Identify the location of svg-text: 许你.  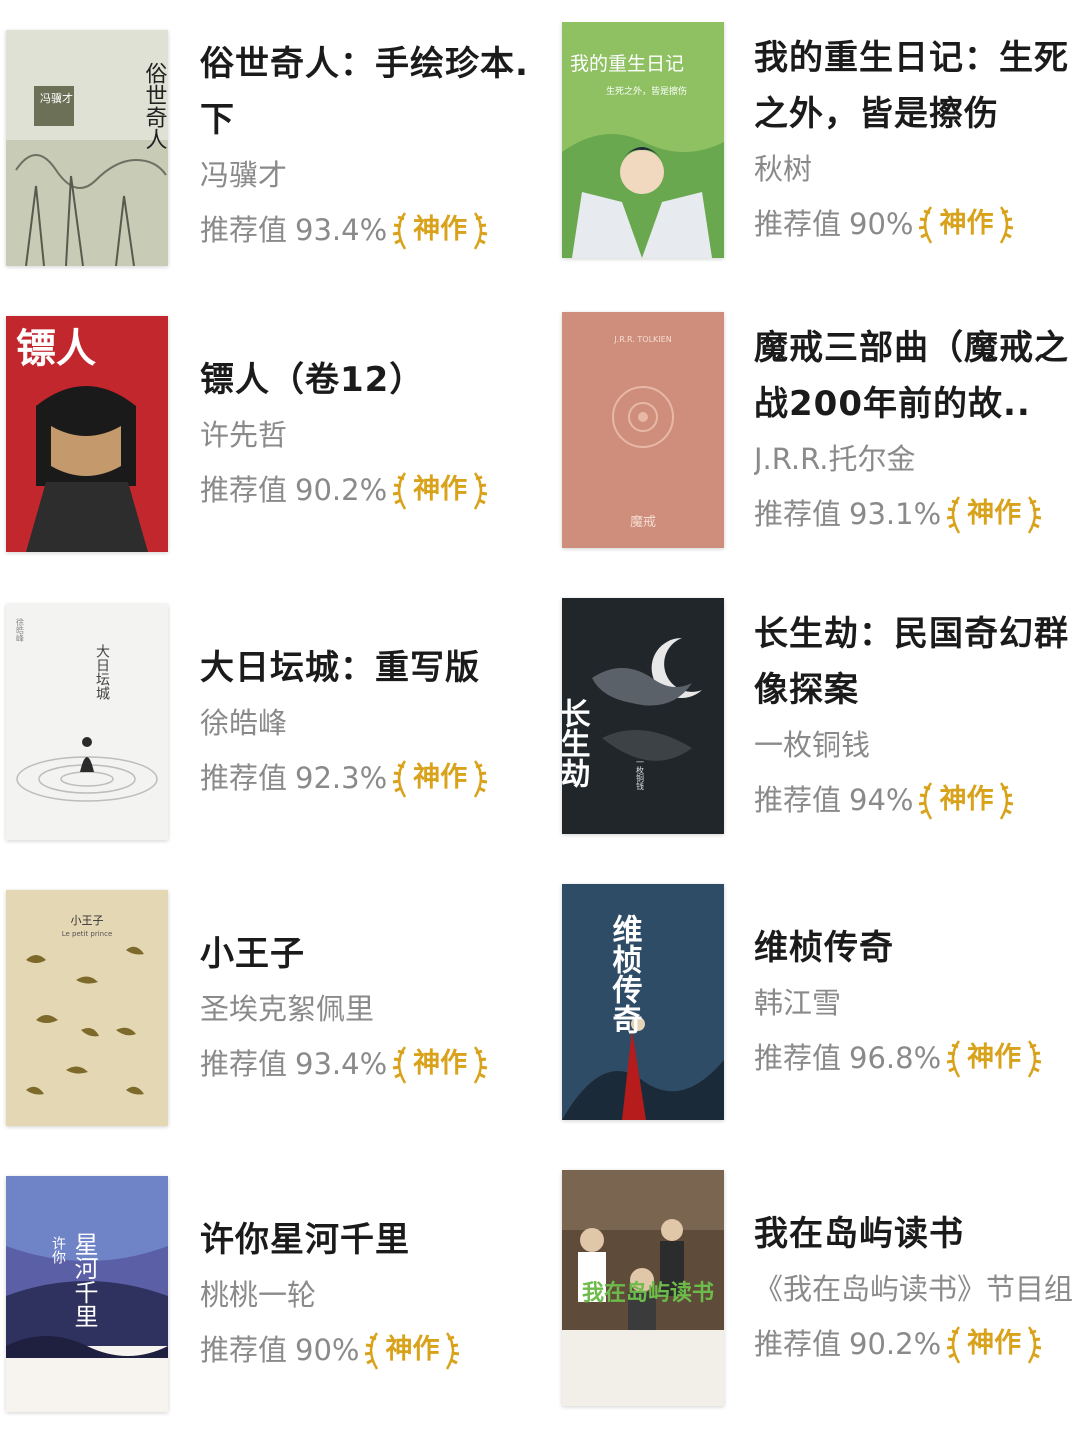
(58, 1250).